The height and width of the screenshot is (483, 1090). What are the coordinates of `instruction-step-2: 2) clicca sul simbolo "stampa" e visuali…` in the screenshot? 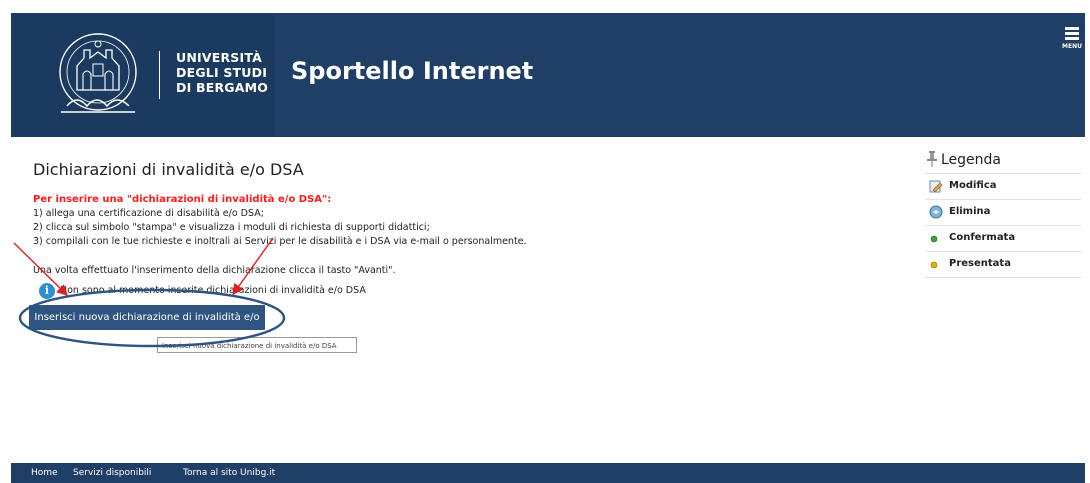 It's located at (231, 227).